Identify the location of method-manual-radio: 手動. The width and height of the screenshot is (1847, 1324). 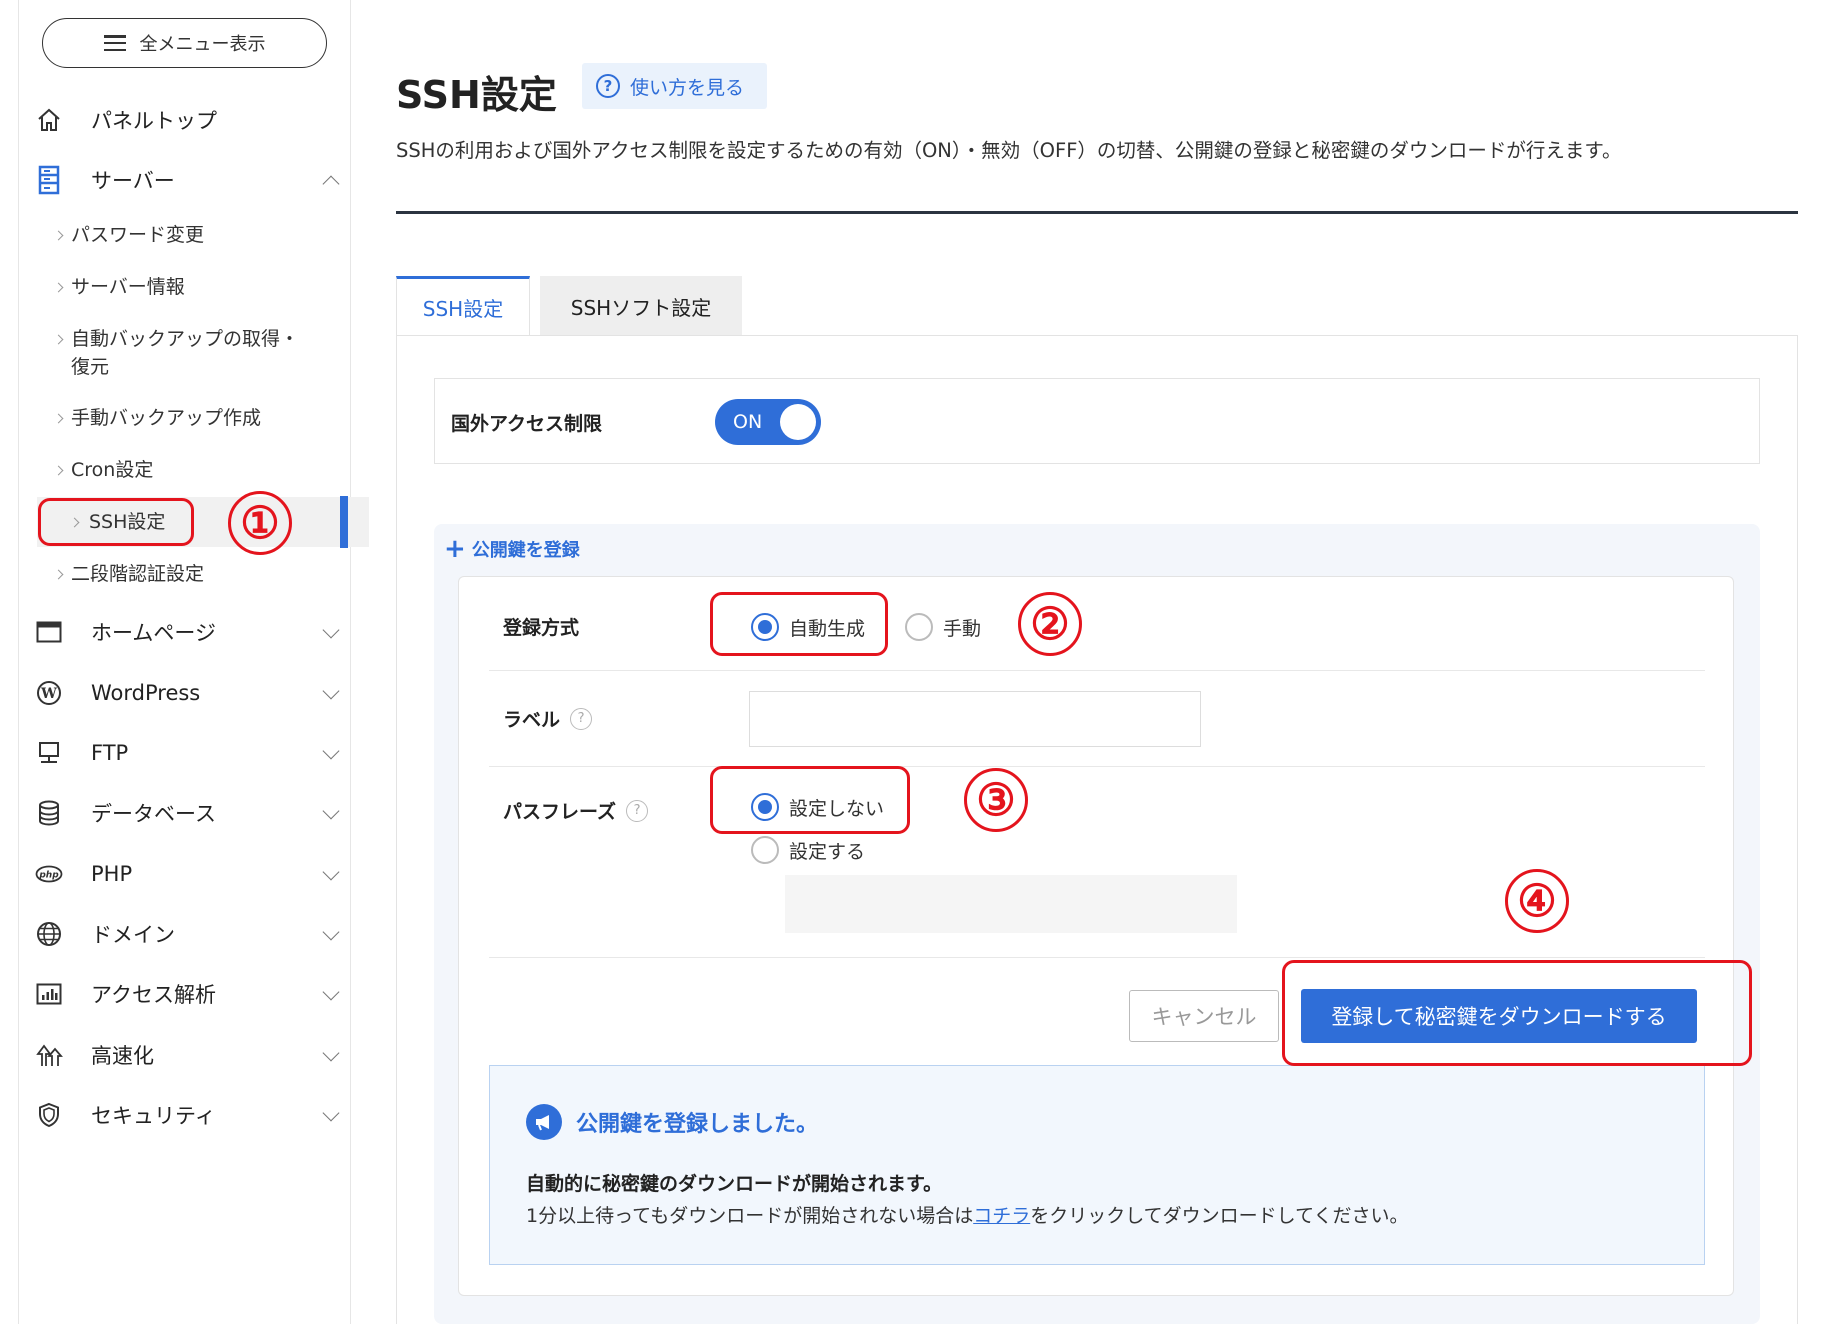
(943, 627).